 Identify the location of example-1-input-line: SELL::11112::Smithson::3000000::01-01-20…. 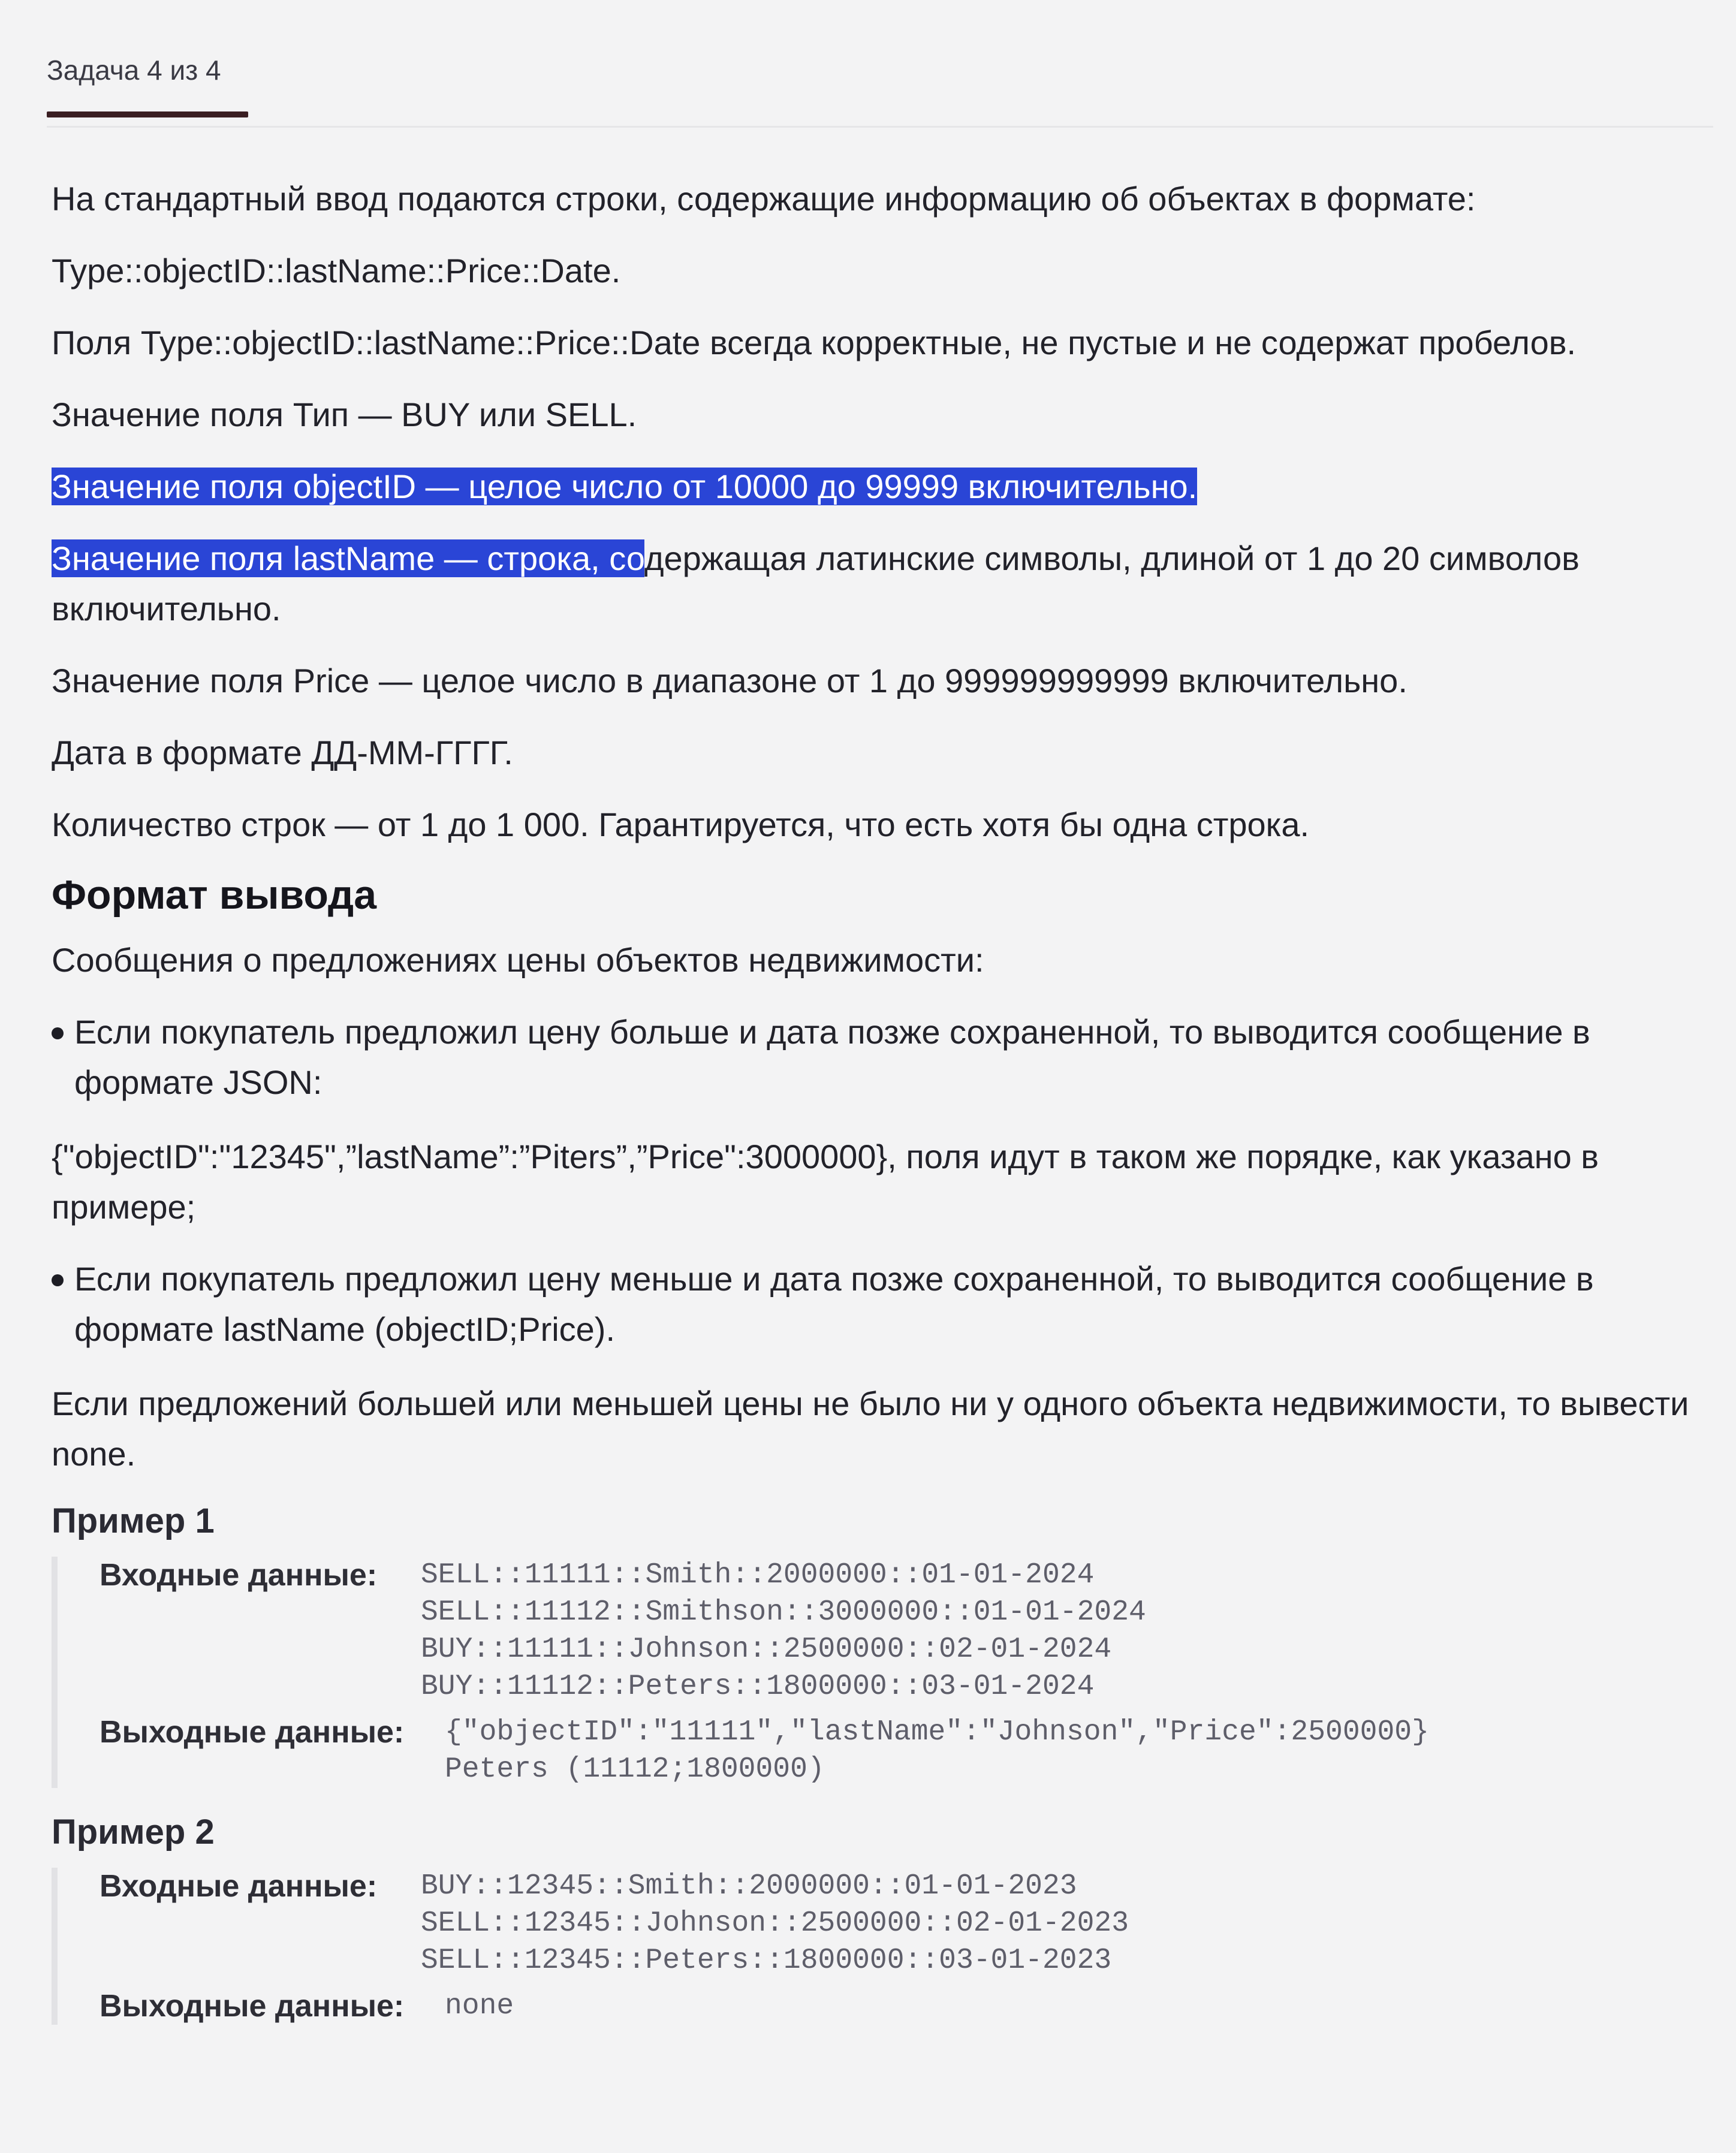
(783, 1612).